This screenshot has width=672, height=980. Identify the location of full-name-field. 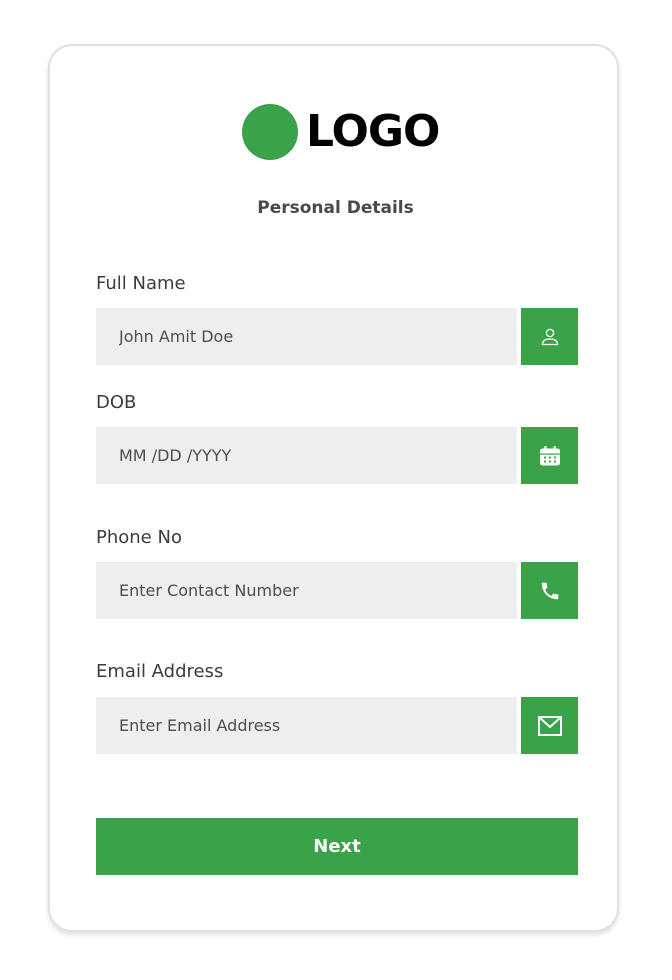
(337, 336).